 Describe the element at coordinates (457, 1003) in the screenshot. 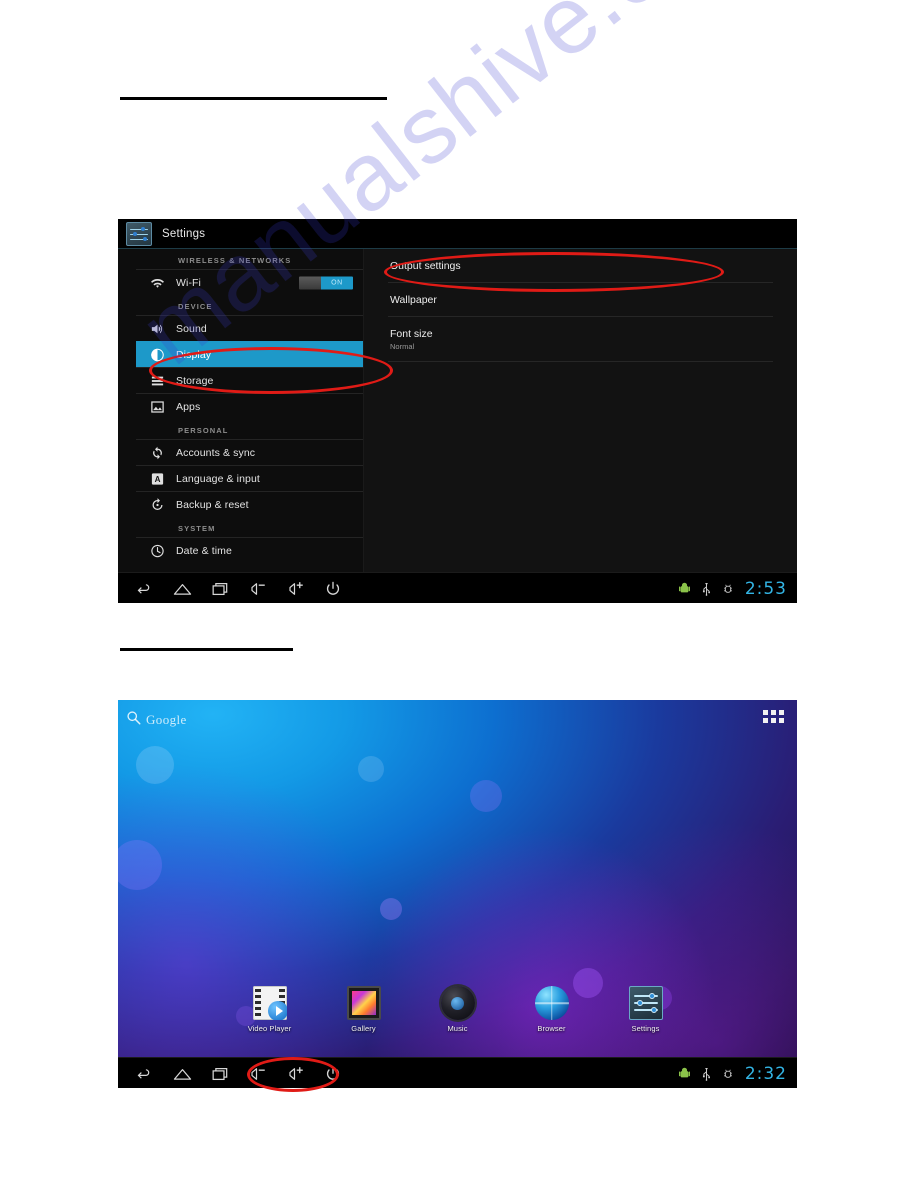

I see `music-icon` at that location.